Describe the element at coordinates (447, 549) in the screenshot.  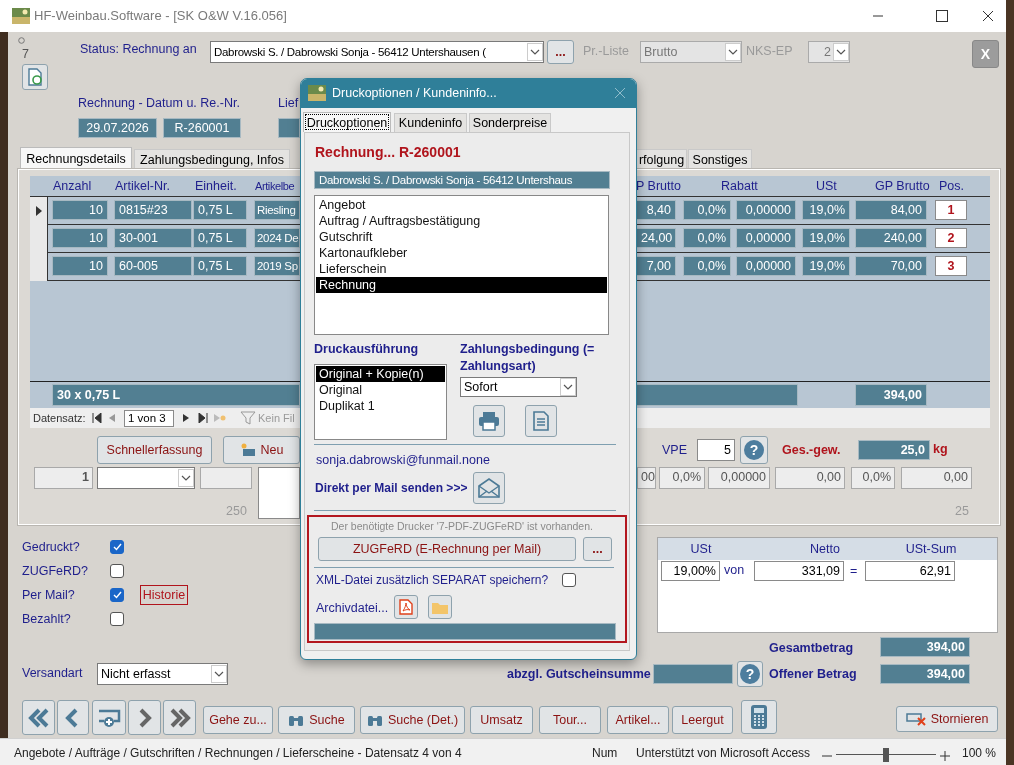
I see `zugferd-button: ZUGFeRD (E-Rechnung per Mail)` at that location.